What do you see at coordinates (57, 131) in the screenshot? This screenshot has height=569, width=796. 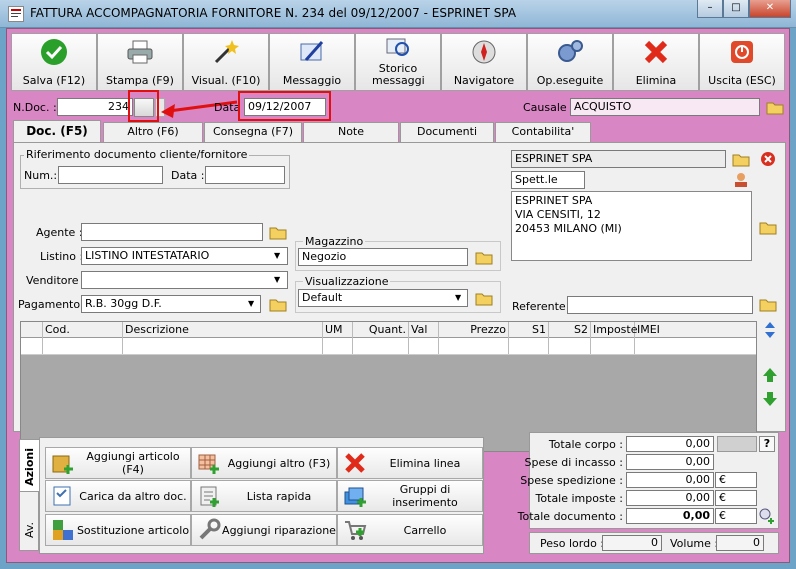 I see `tab-doc: Doc. (F5)` at bounding box center [57, 131].